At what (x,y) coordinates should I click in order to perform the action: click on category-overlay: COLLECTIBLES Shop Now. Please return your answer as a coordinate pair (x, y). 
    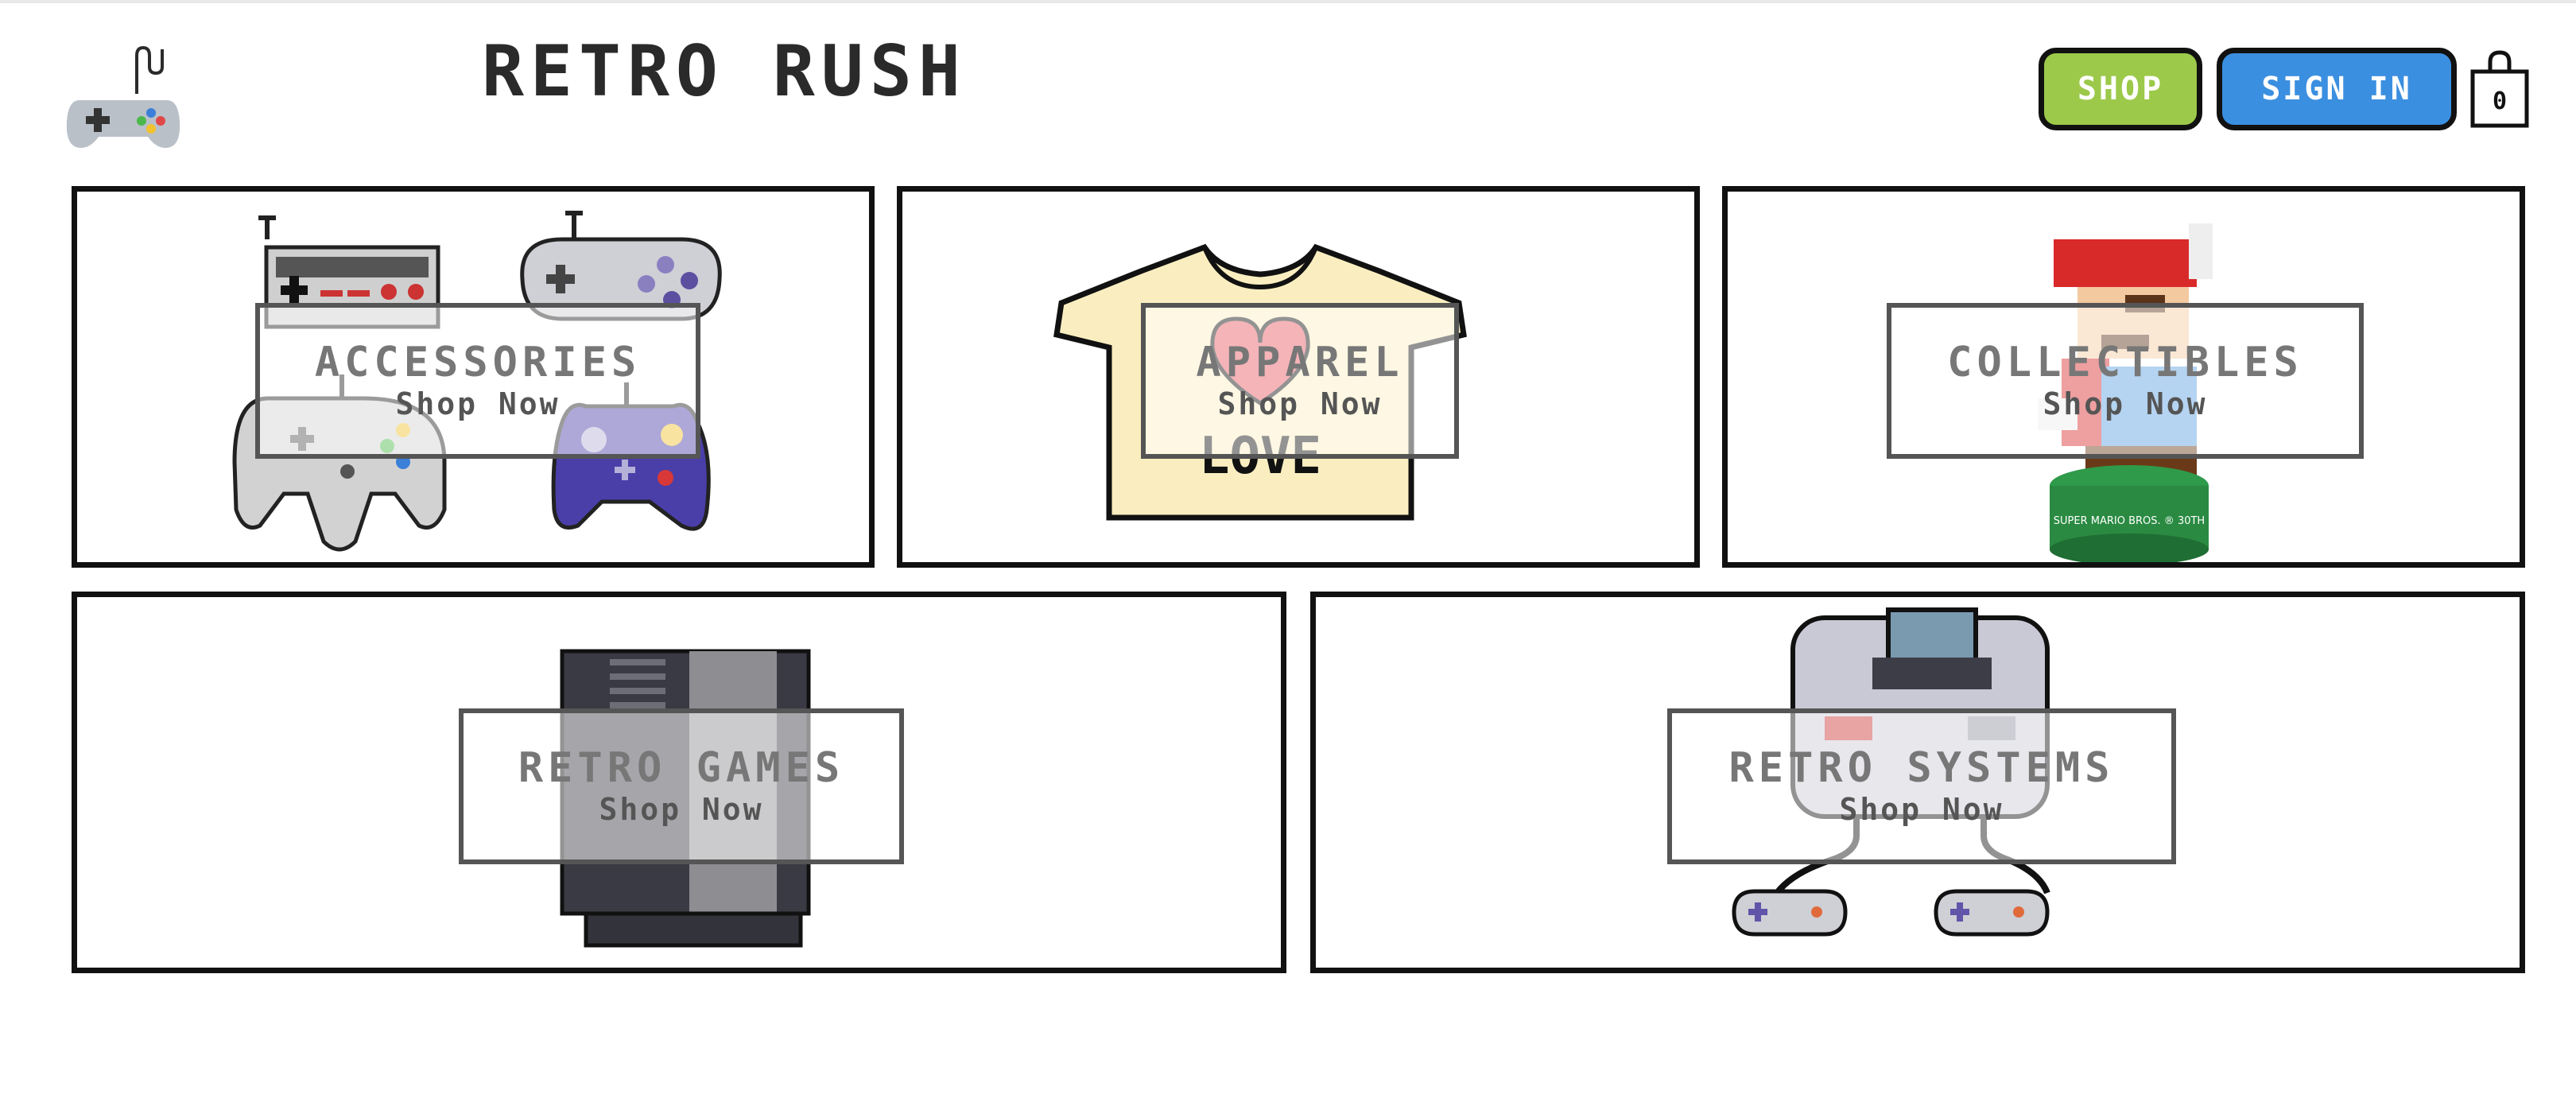
    Looking at the image, I should click on (2125, 381).